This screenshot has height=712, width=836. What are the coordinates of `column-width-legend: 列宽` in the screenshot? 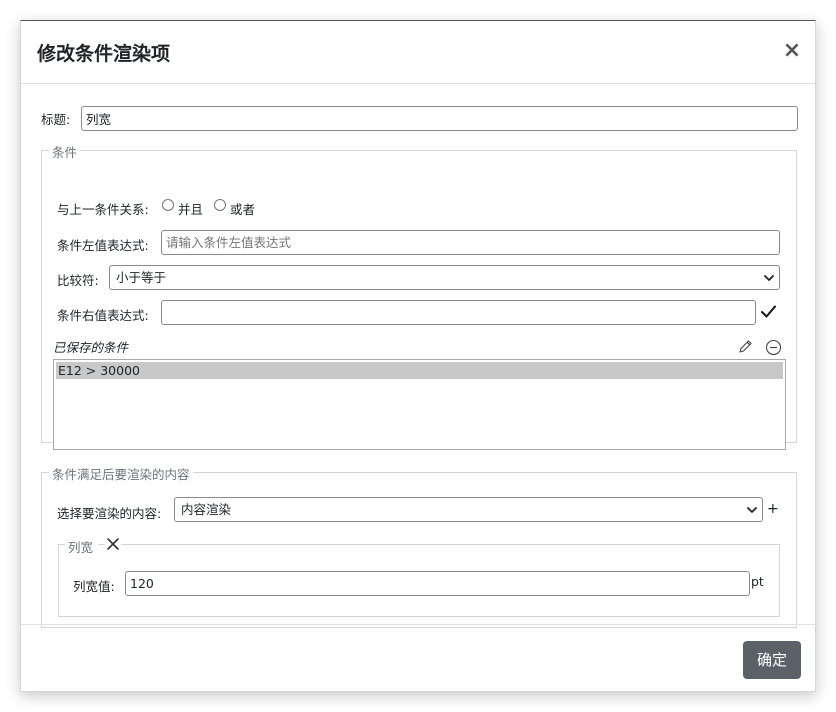 It's located at (82, 546).